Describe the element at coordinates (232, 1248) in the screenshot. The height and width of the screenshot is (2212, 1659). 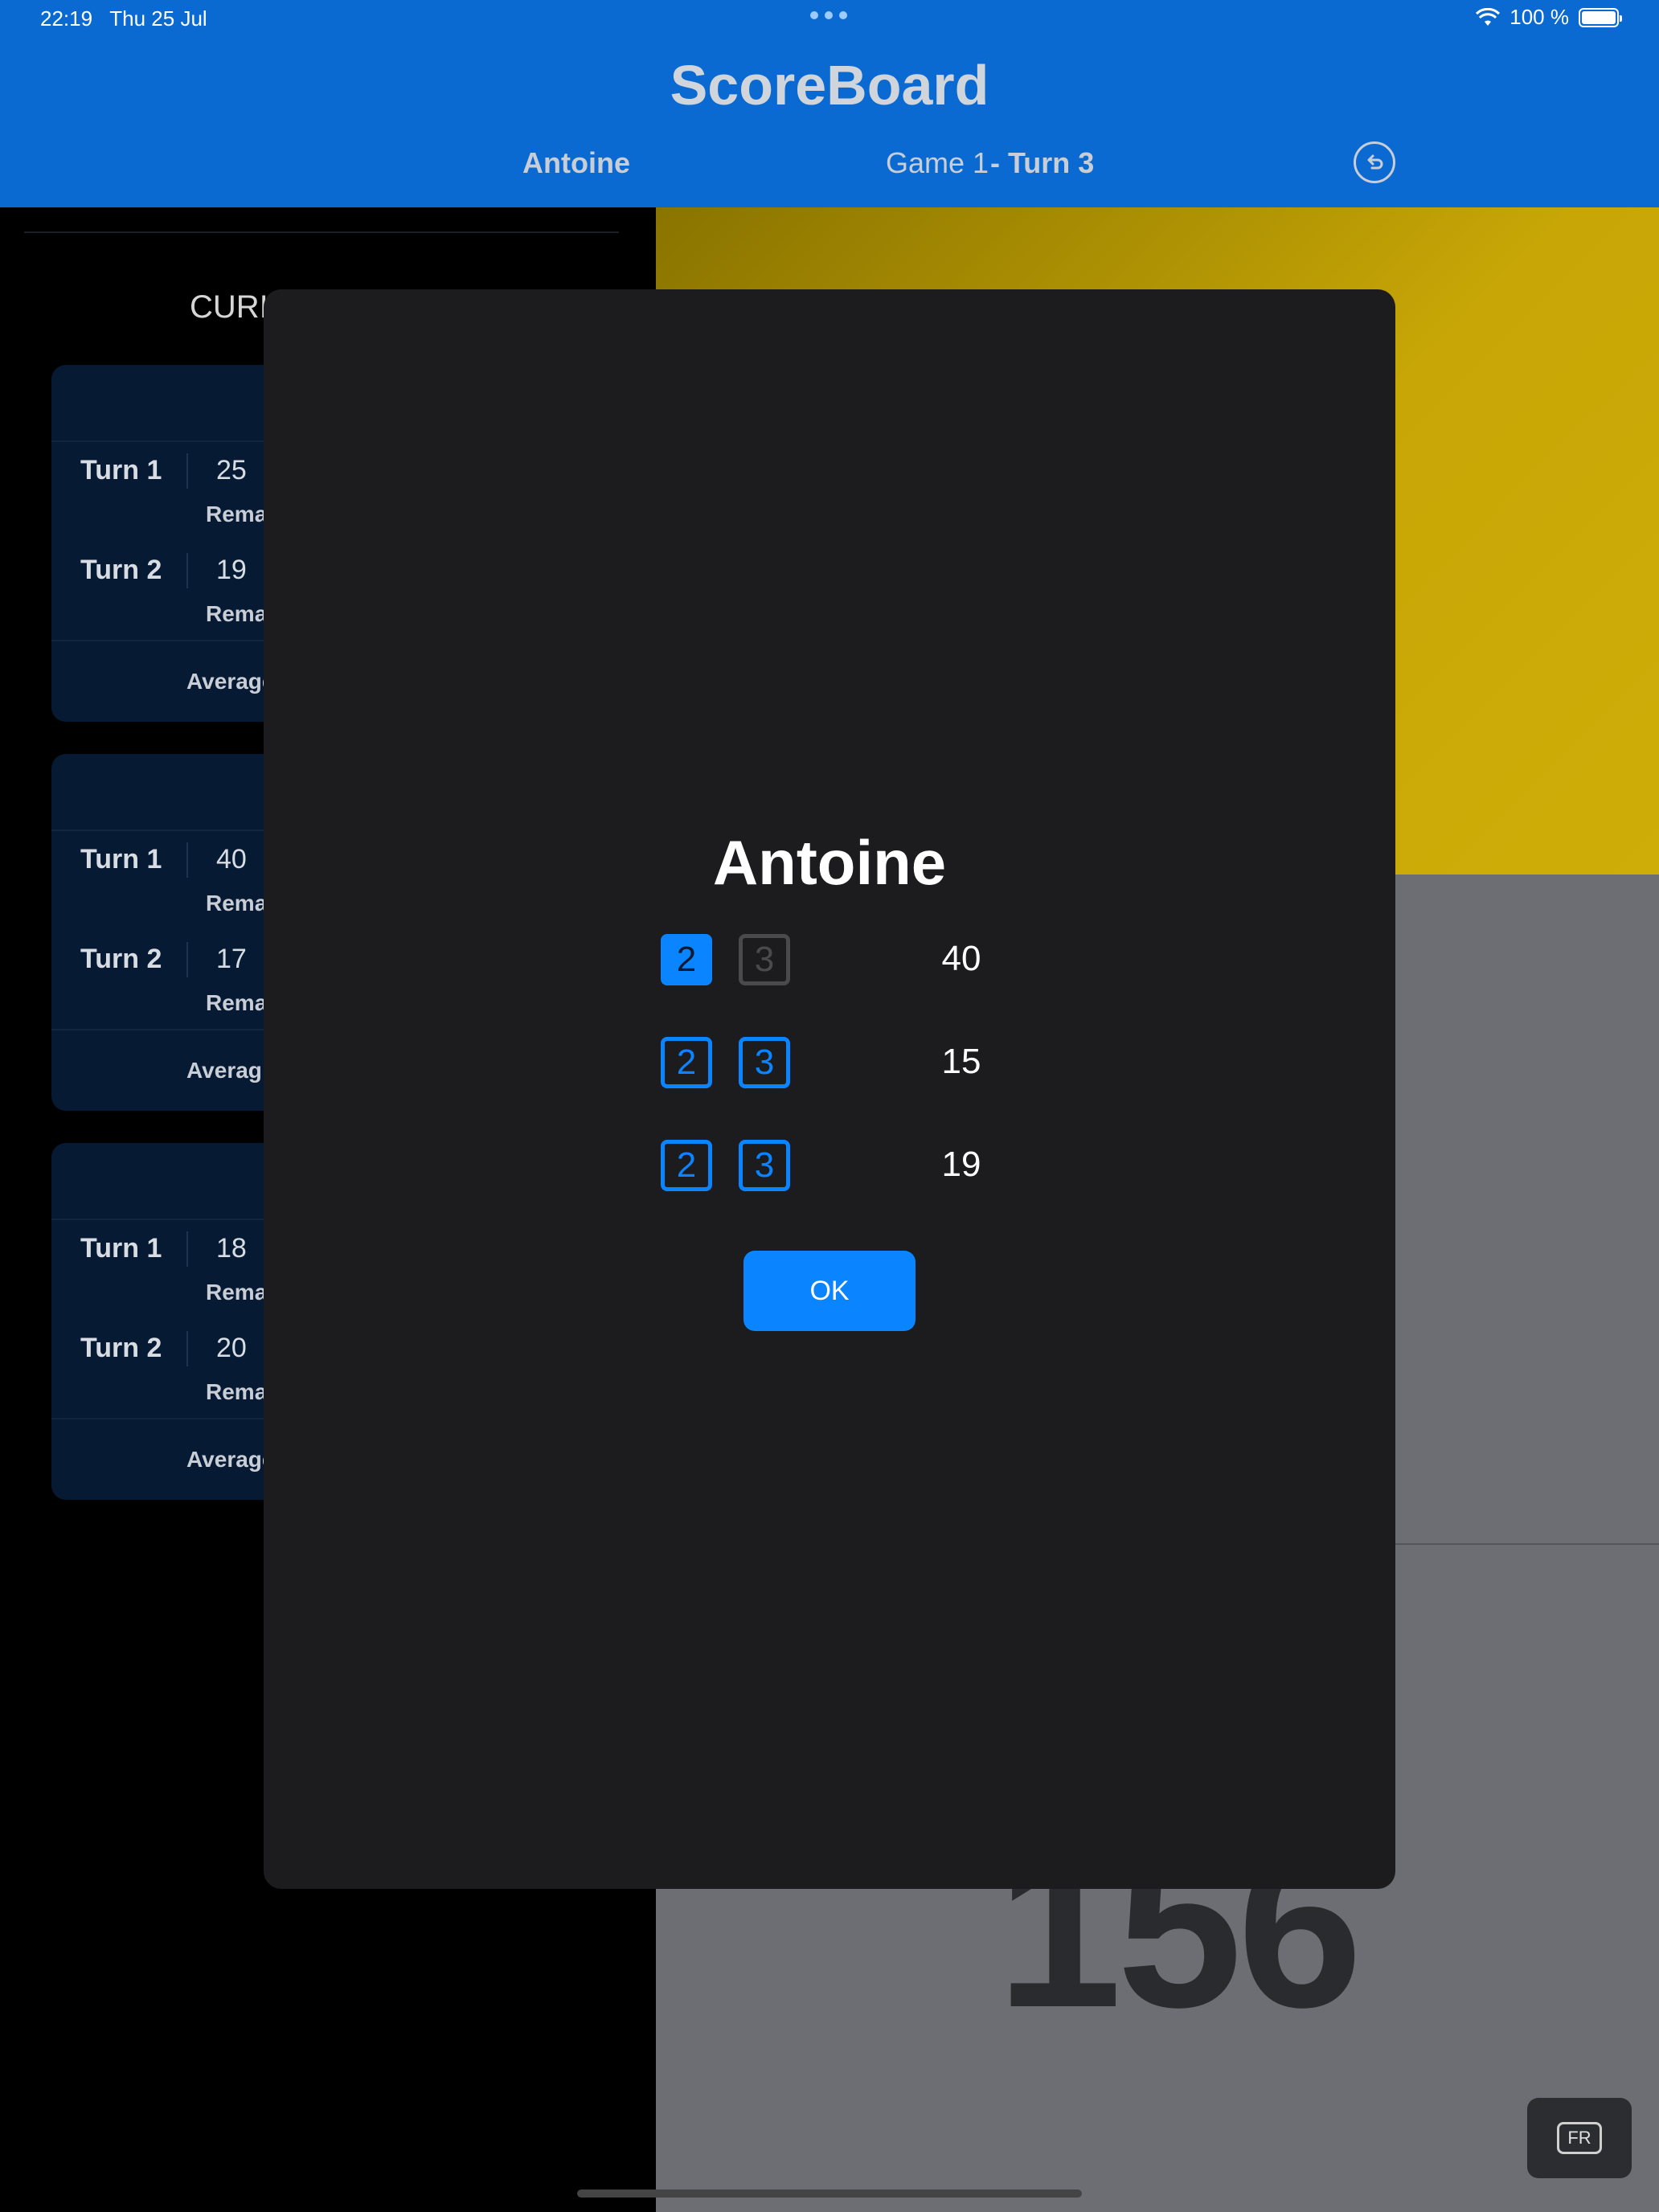
I see `turn-score: 18` at that location.